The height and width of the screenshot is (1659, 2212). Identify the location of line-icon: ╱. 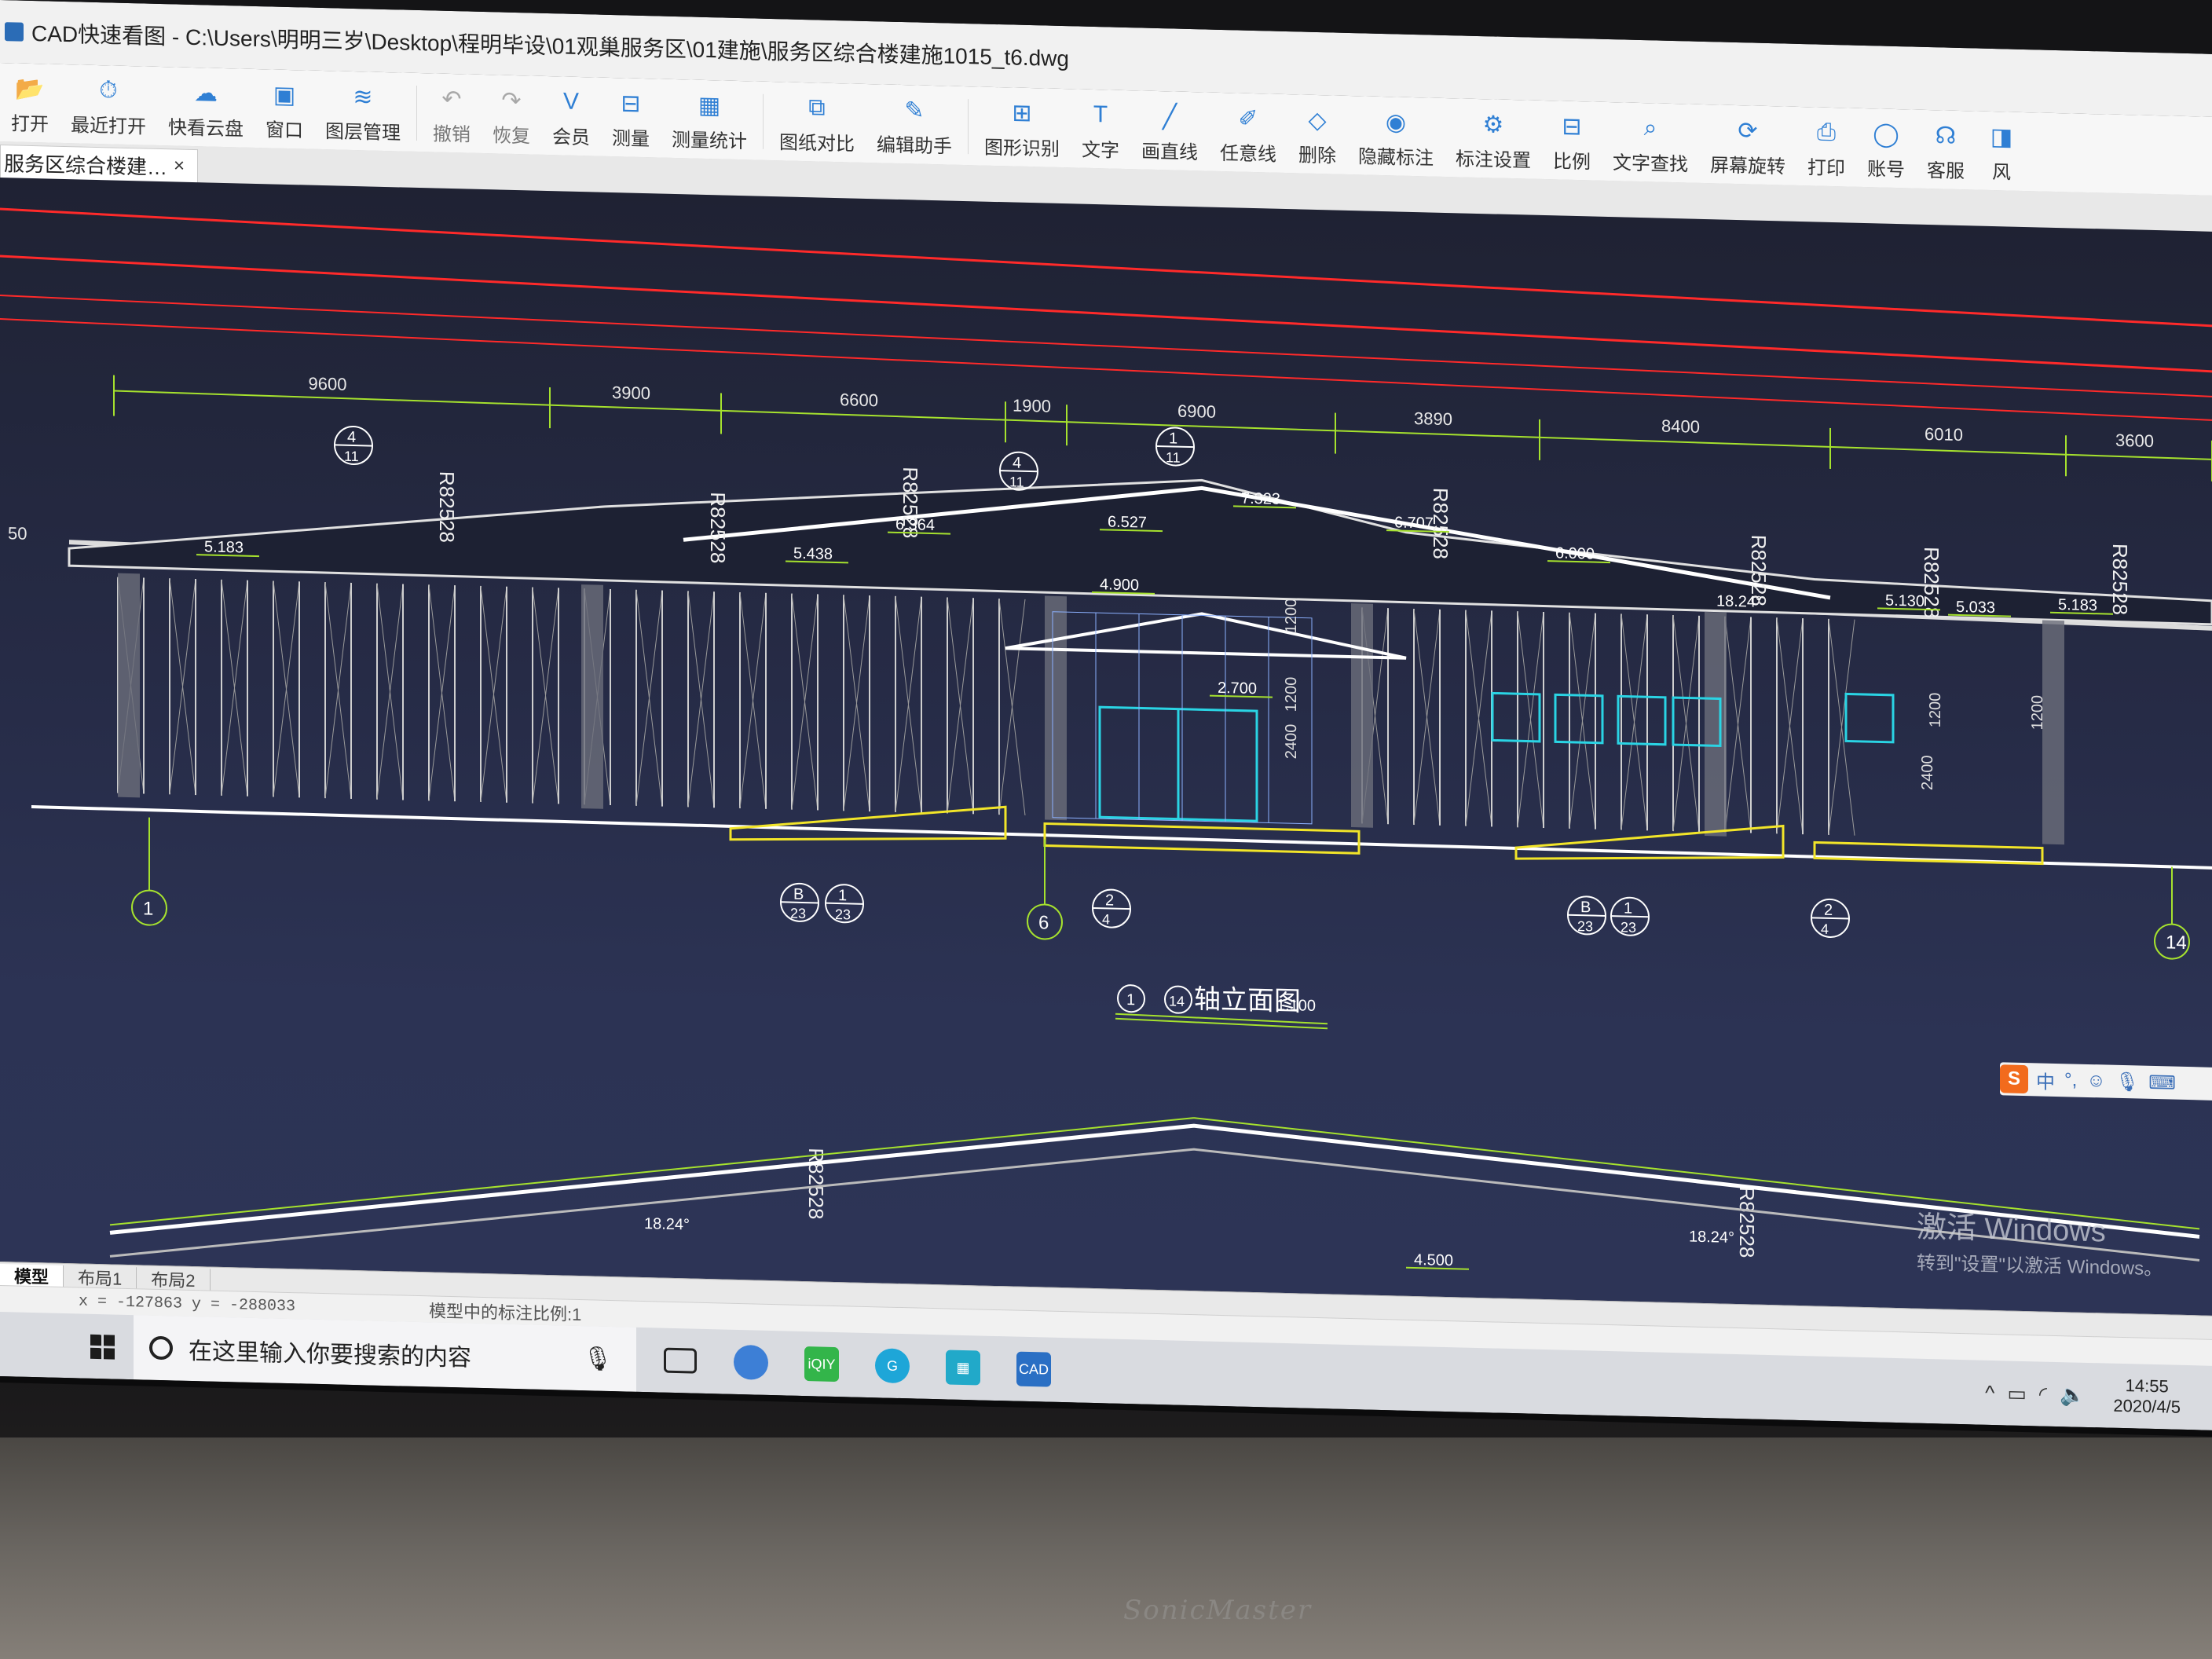
(1169, 116).